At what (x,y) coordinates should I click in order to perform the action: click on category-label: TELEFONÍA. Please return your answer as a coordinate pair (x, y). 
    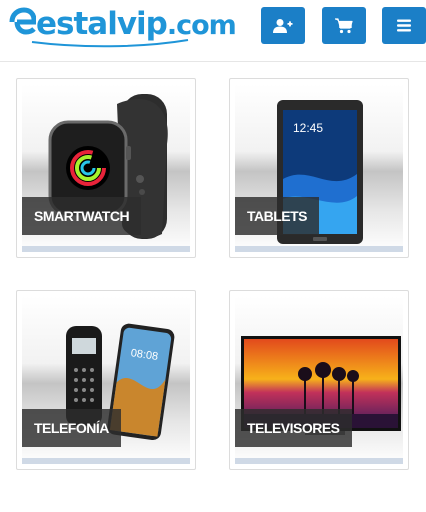
    Looking at the image, I should click on (71, 428).